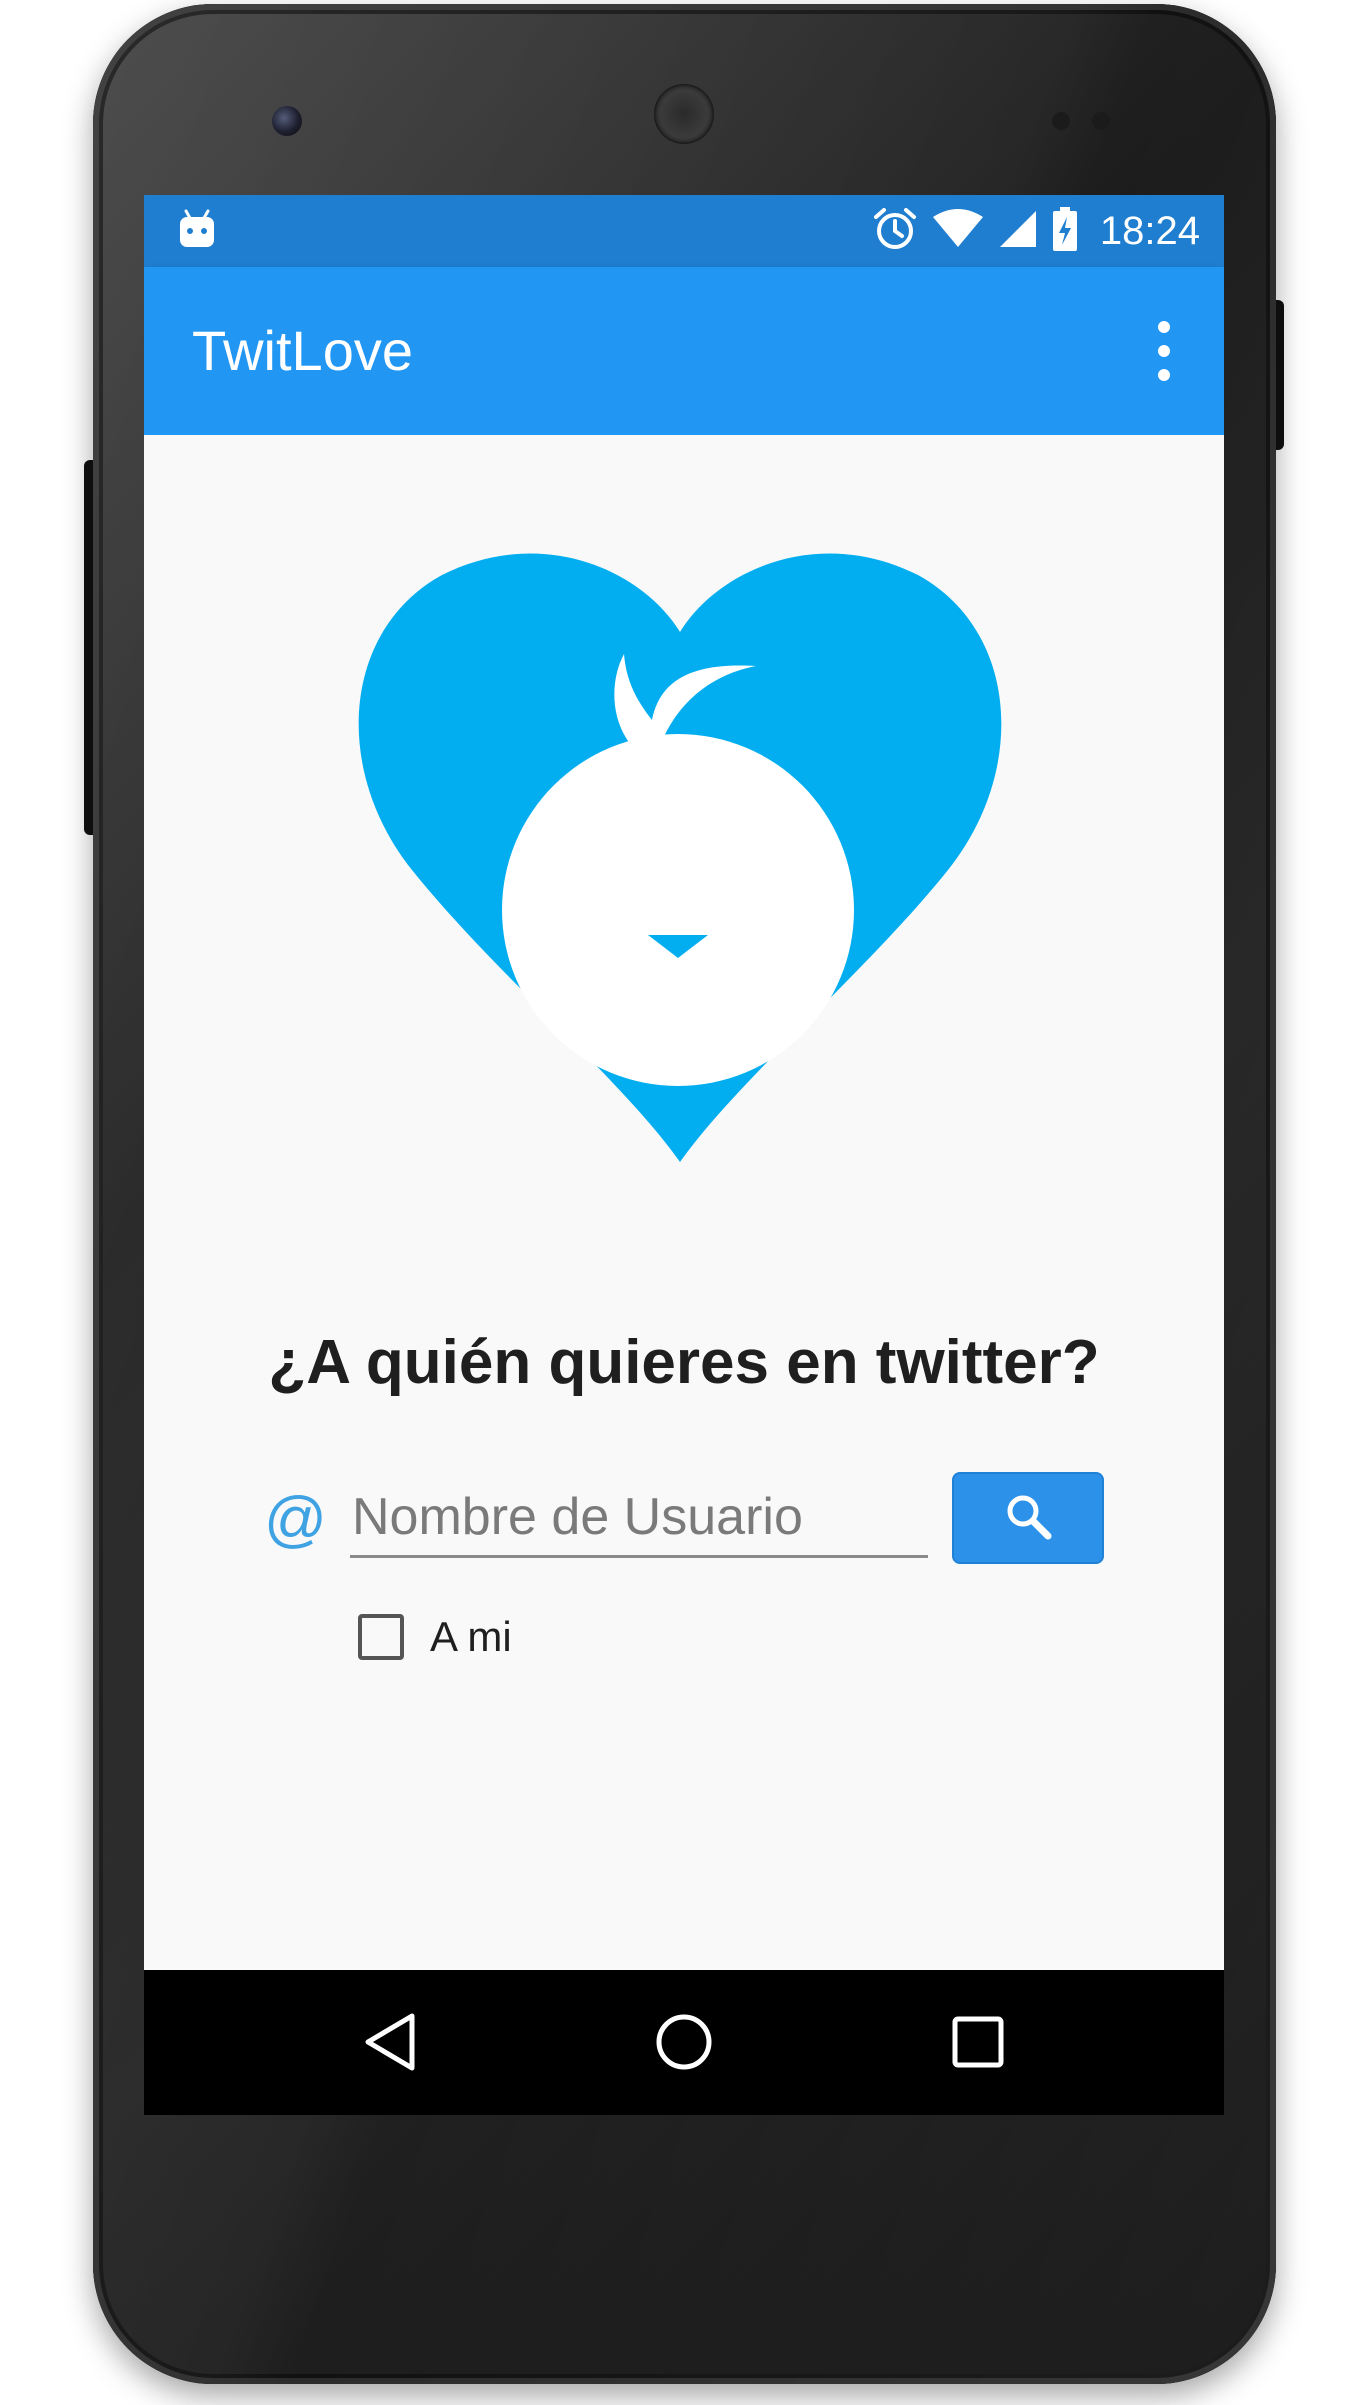 The image size is (1370, 2405). What do you see at coordinates (1018, 231) in the screenshot?
I see `signal-icon` at bounding box center [1018, 231].